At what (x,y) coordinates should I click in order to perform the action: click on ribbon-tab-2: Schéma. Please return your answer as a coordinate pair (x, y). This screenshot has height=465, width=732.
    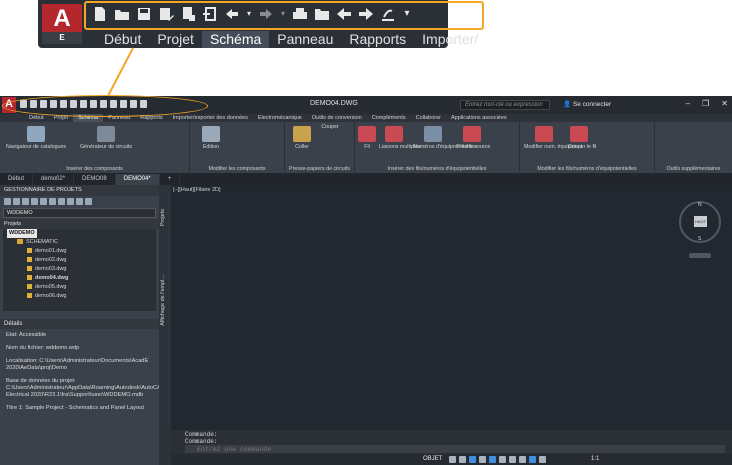
    Looking at the image, I should click on (88, 118).